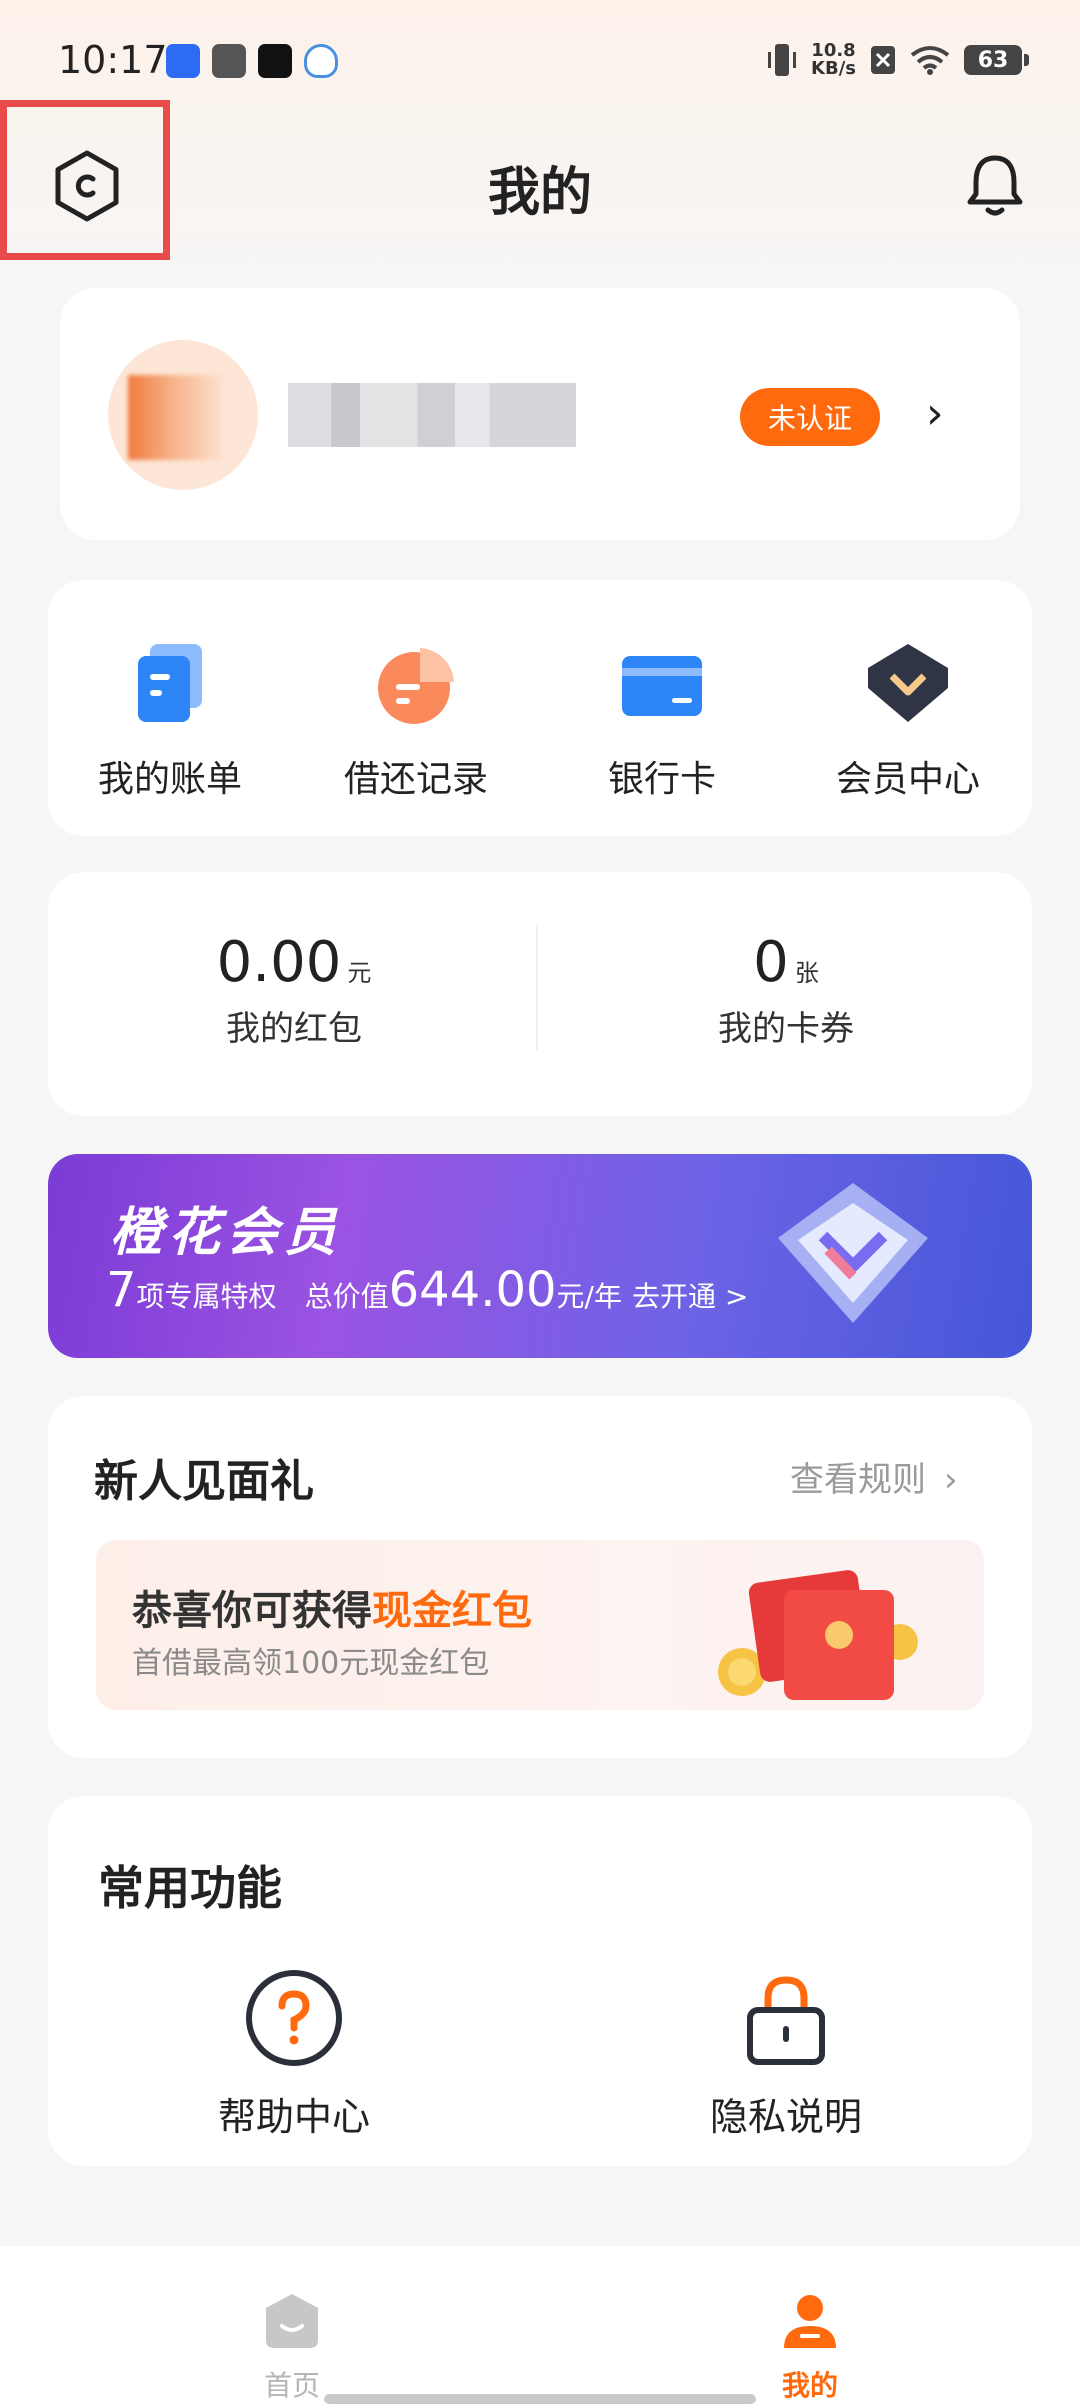  What do you see at coordinates (113, 60) in the screenshot?
I see `status-time: 10:17` at bounding box center [113, 60].